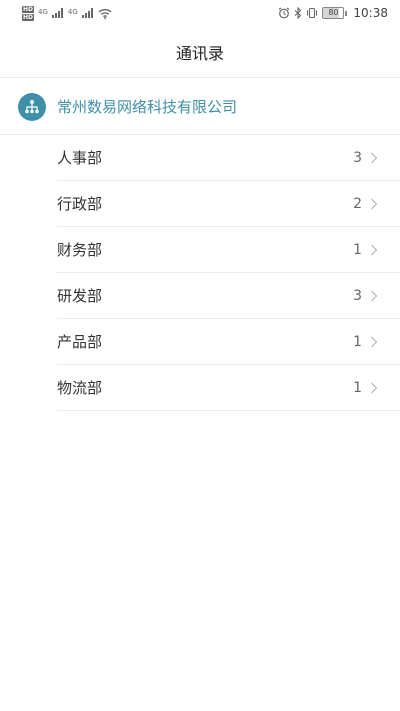 The height and width of the screenshot is (711, 400). I want to click on status-left: HD HD 4G 4G, so click(67, 13).